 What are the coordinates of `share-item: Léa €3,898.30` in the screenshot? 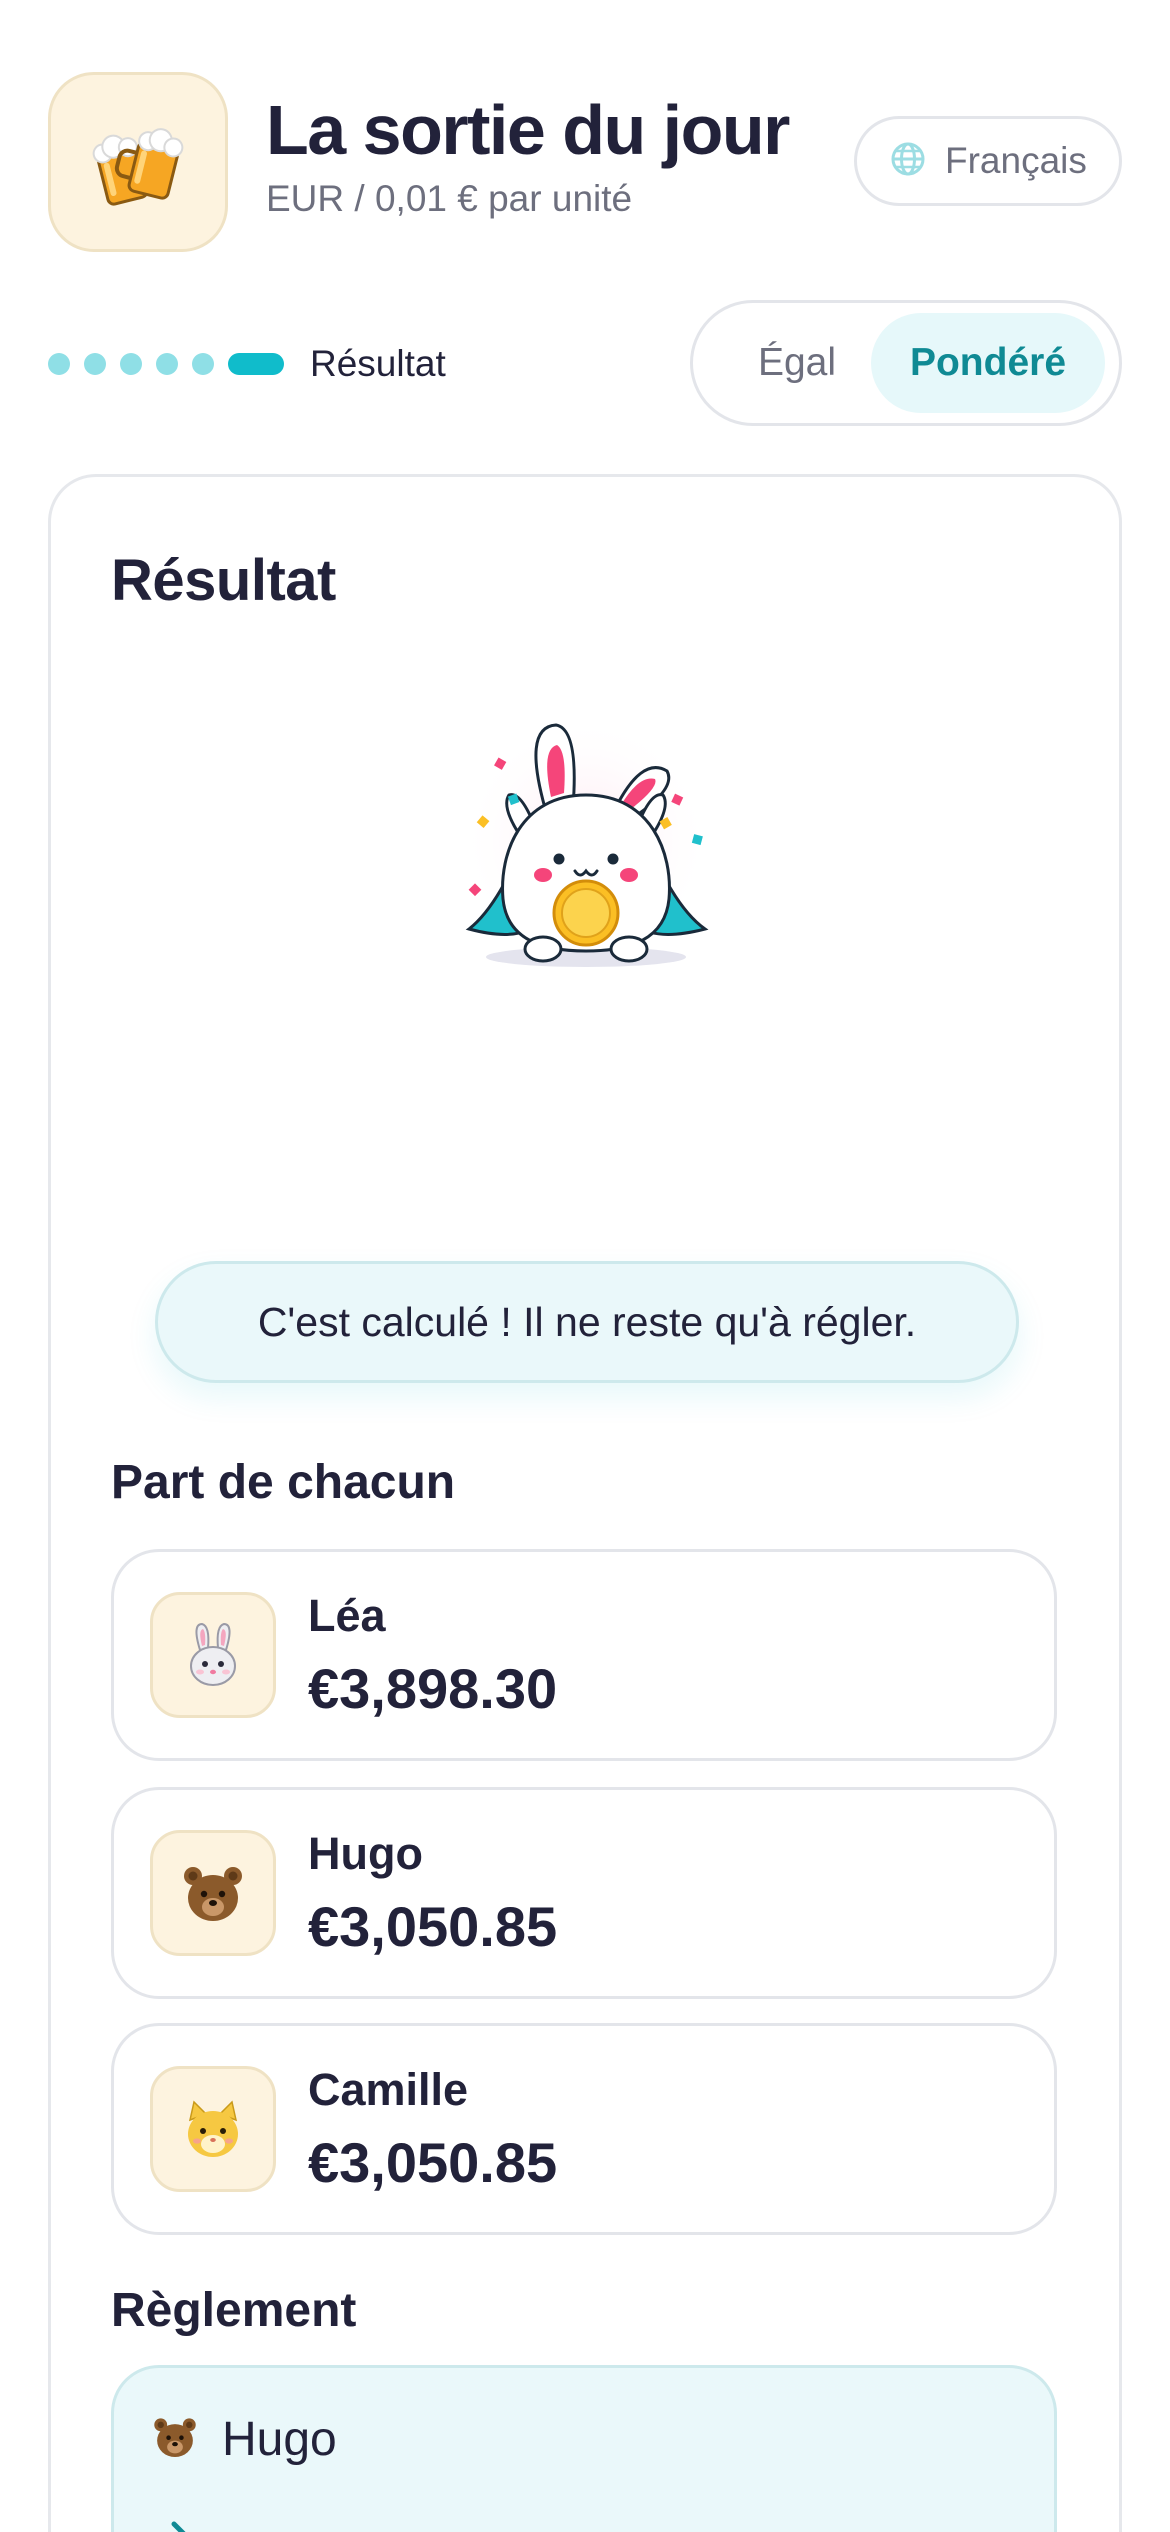 It's located at (584, 1655).